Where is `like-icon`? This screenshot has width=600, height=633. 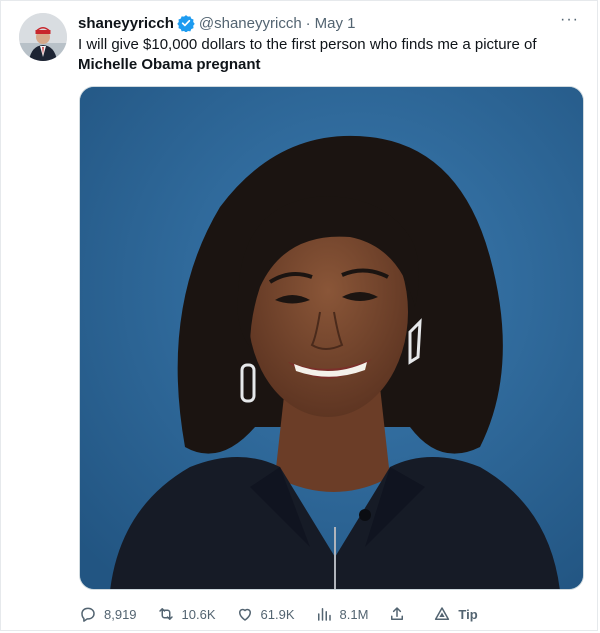
like-icon is located at coordinates (244, 614).